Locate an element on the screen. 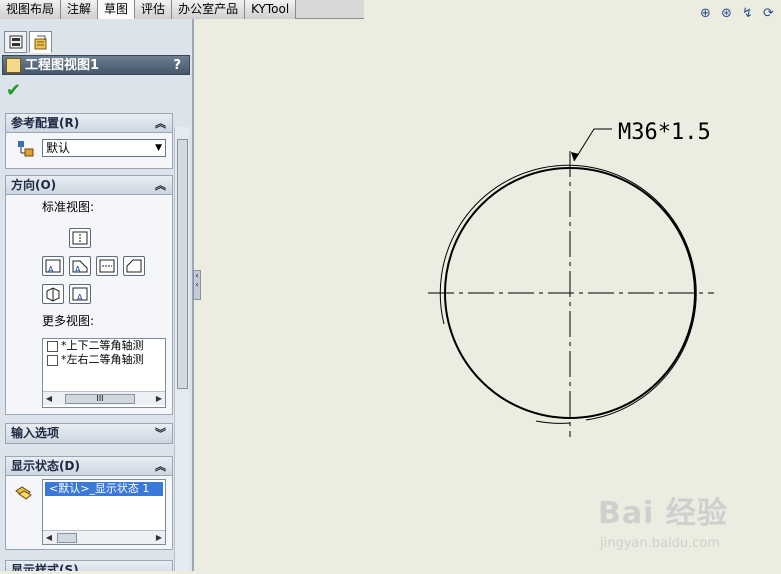  display-state-group: 显示状态(D) ︽ <默认>_显示状态 1 ◀ ▶ is located at coordinates (89, 503).